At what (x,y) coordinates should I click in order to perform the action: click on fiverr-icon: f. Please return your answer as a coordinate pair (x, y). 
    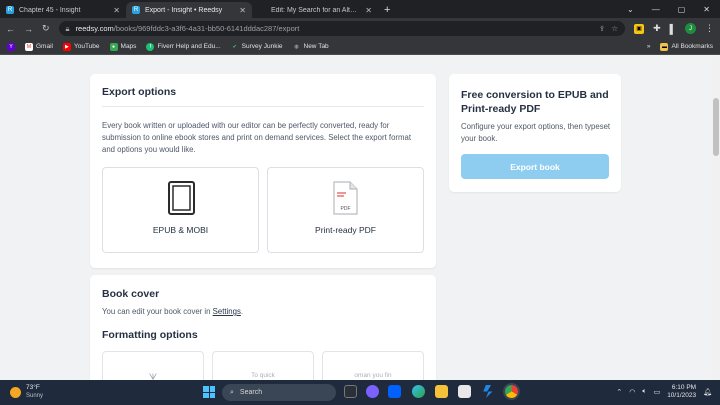
    Looking at the image, I should click on (150, 46).